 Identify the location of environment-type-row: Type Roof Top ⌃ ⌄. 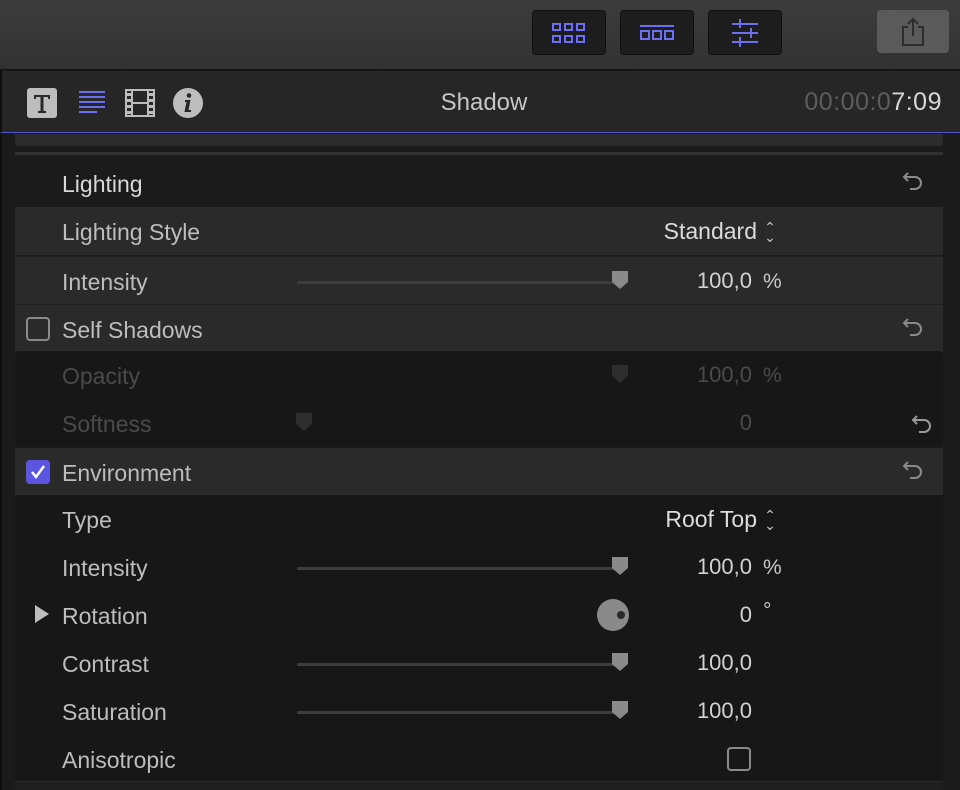
(479, 519).